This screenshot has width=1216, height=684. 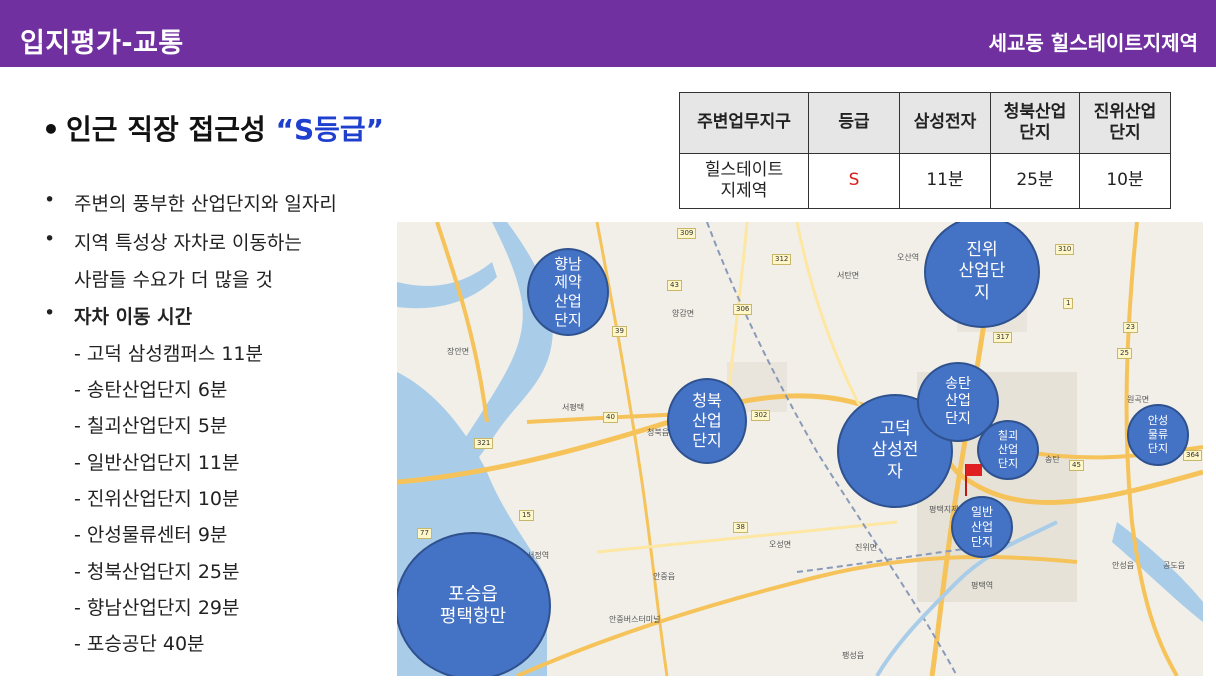 What do you see at coordinates (173, 280) in the screenshot?
I see `bullet-text: 사람들 수요가 더 많을 것` at bounding box center [173, 280].